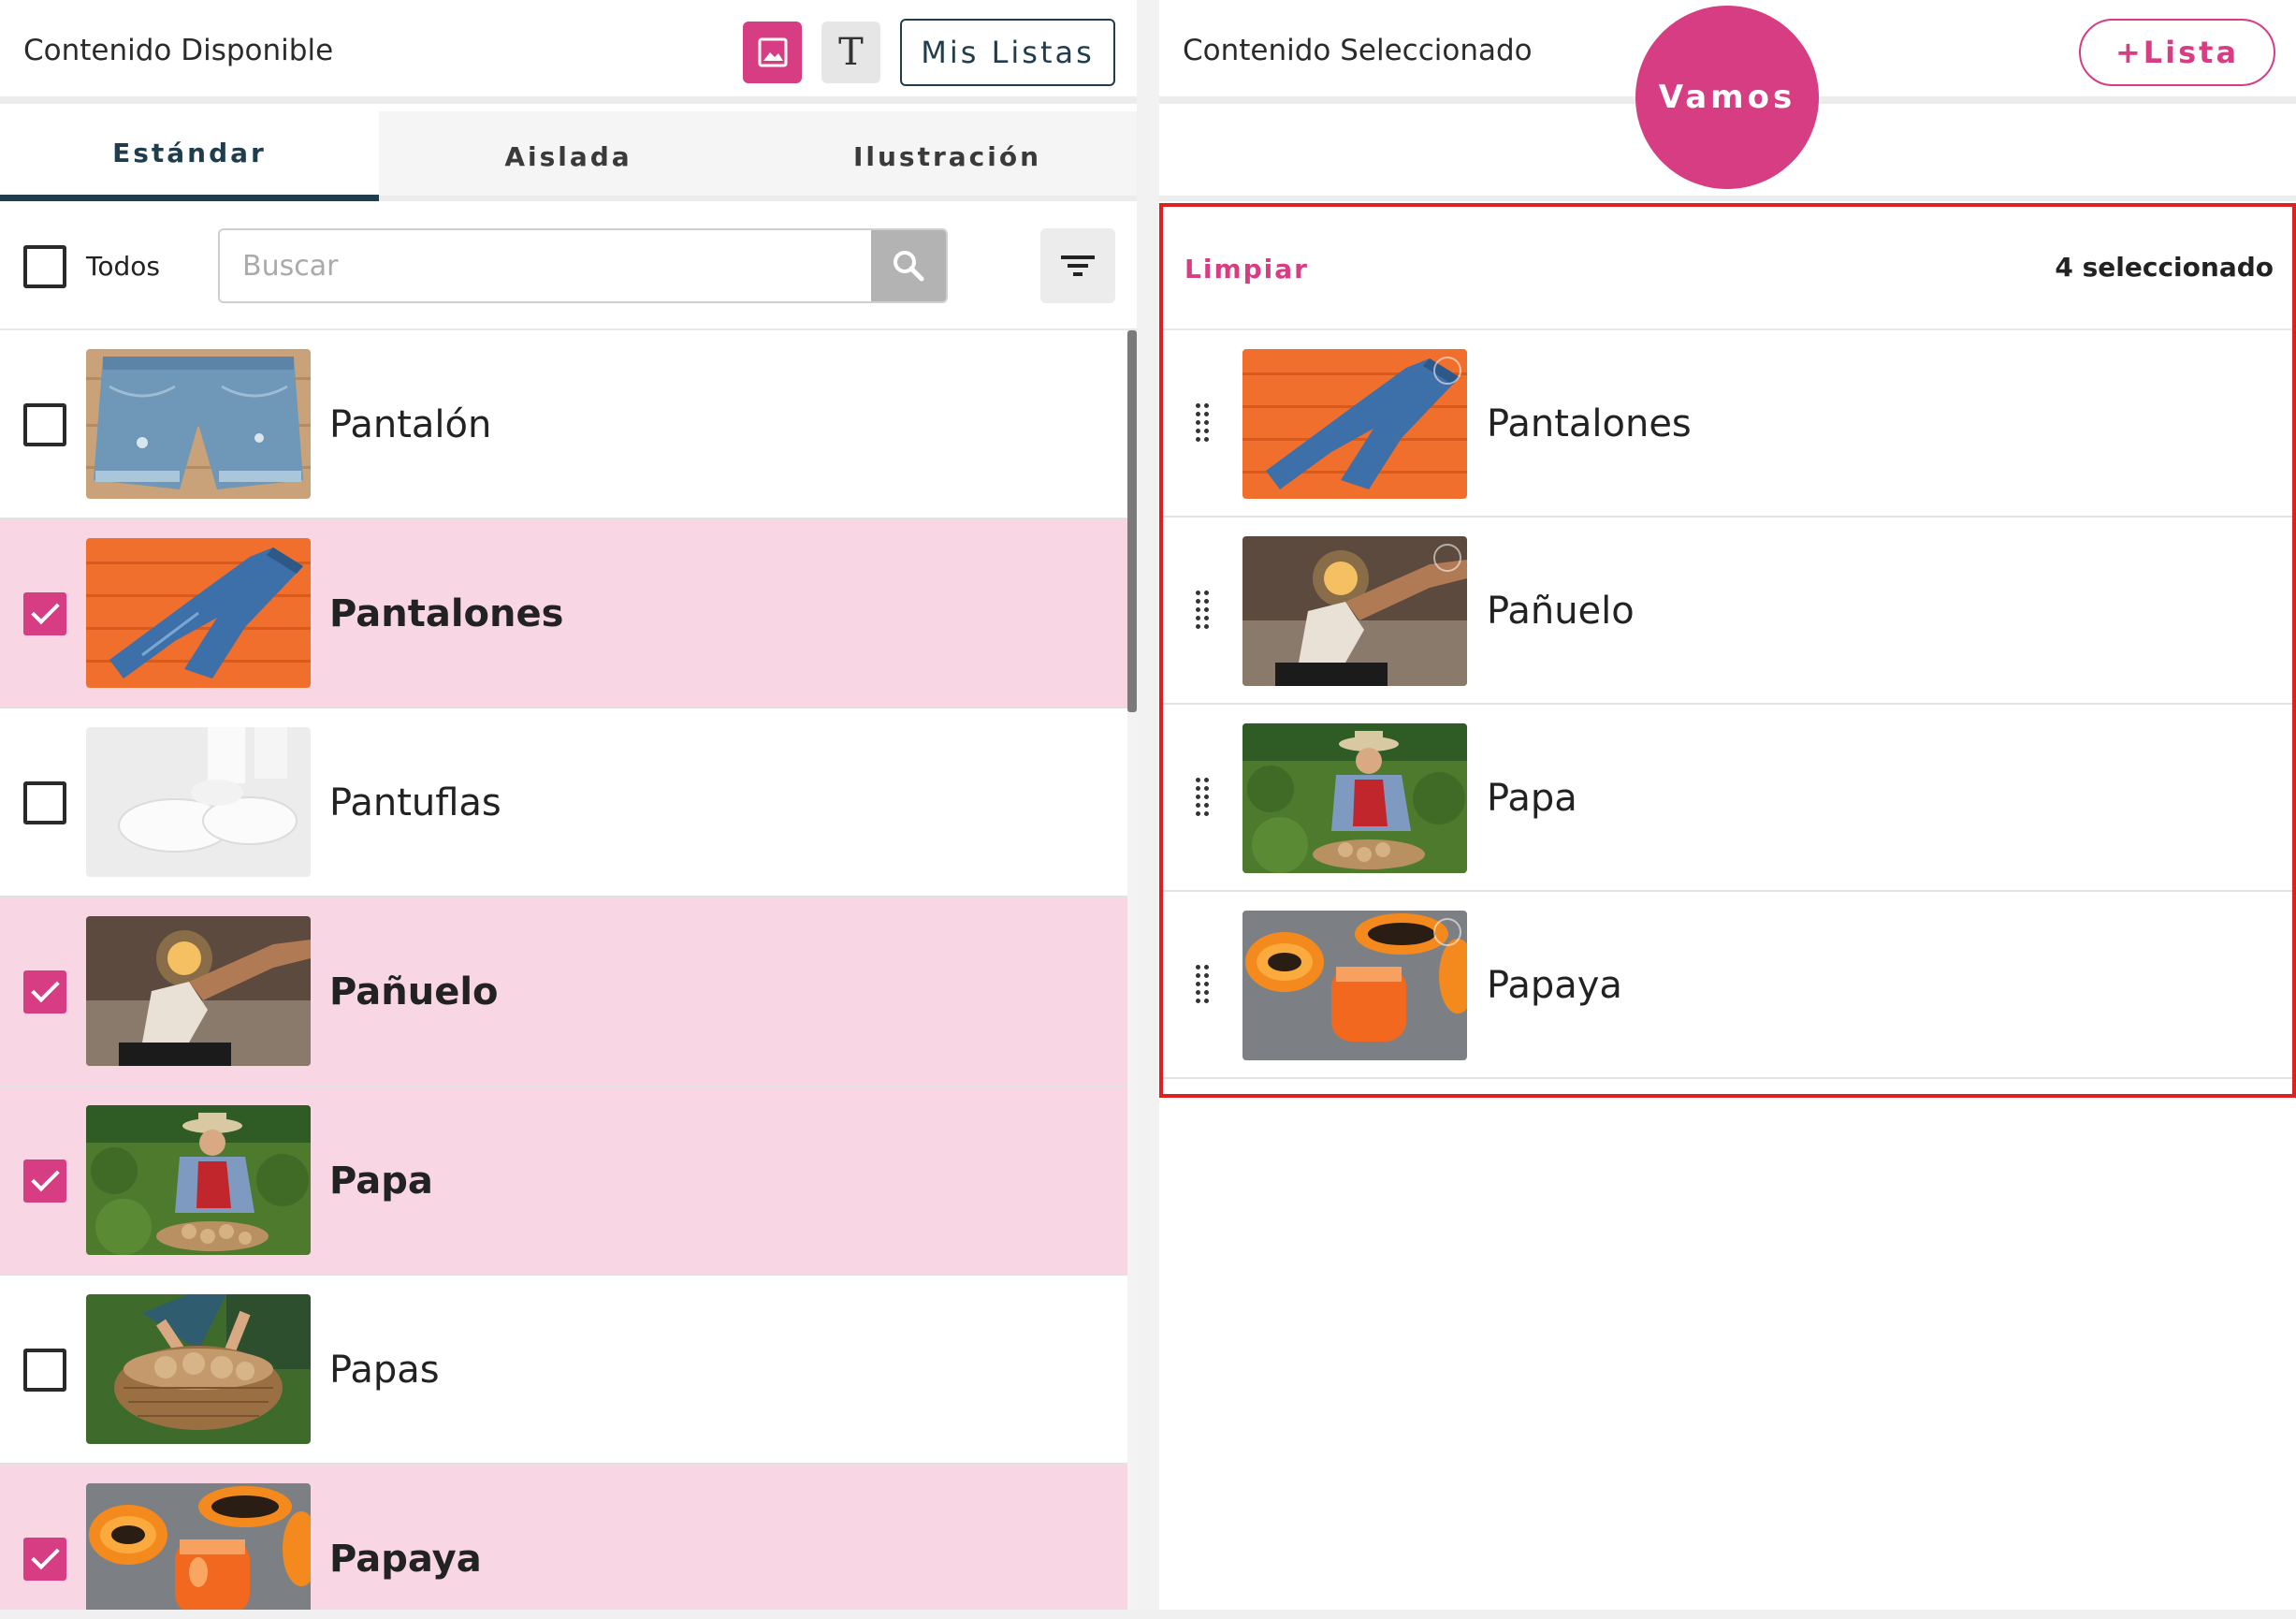  I want to click on select-all-checkbox, so click(44, 266).